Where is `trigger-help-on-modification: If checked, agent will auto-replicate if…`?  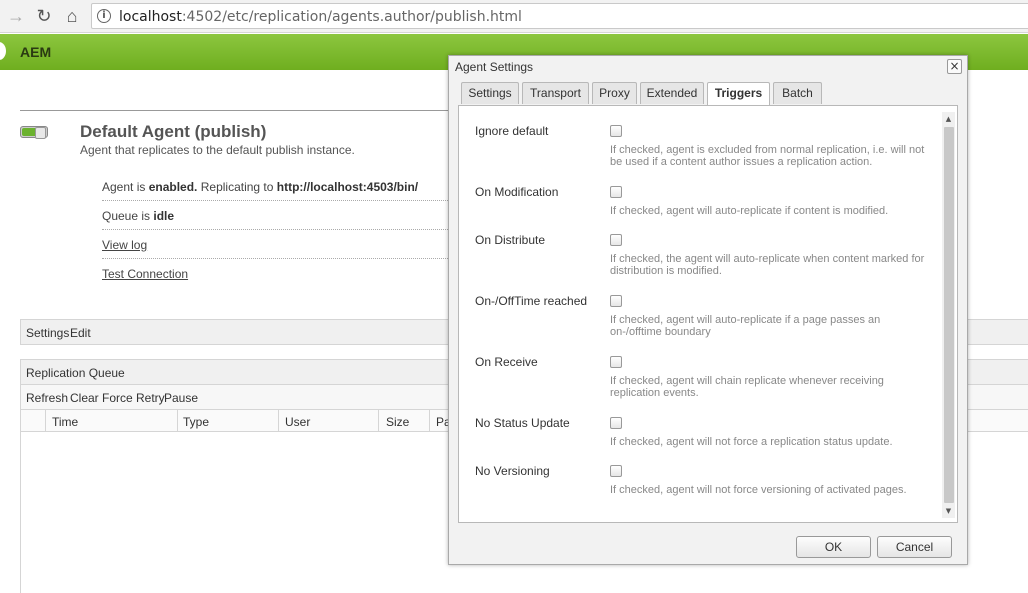 trigger-help-on-modification: If checked, agent will auto-replicate if… is located at coordinates (749, 211).